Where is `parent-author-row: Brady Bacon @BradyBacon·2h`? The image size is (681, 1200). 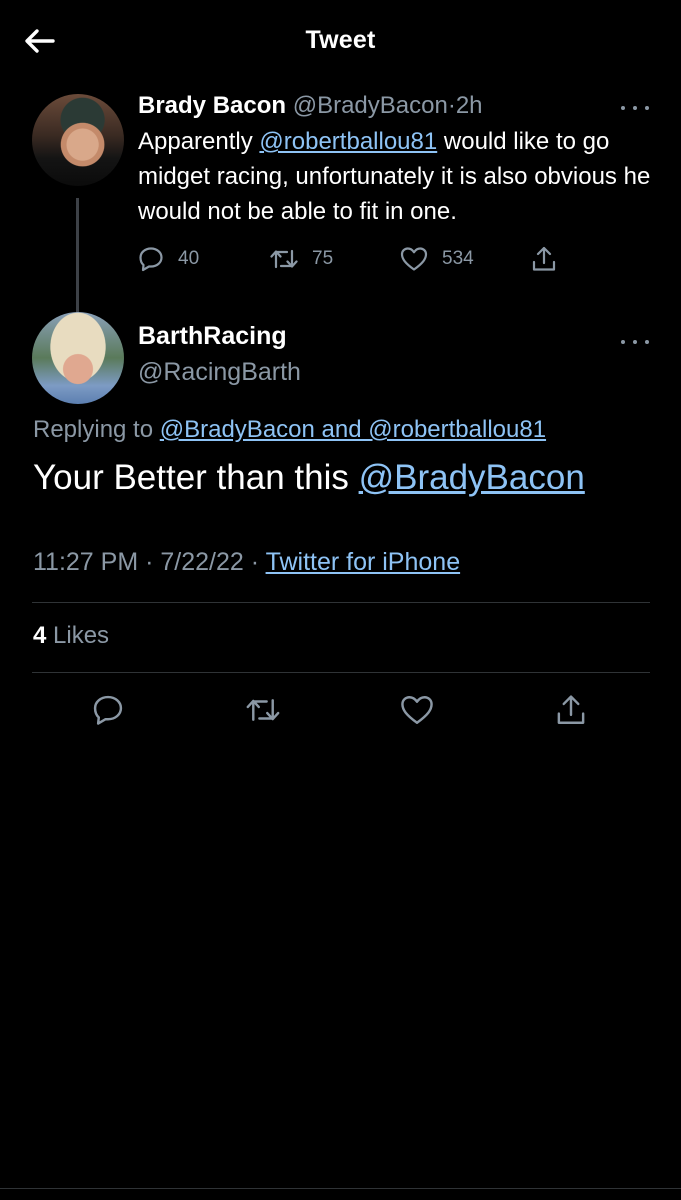 parent-author-row: Brady Bacon @BradyBacon·2h is located at coordinates (395, 106).